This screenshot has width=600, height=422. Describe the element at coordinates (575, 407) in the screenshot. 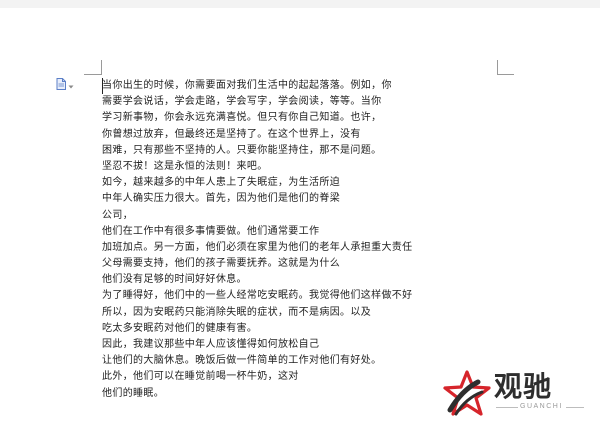

I see `watermark-rule-right` at that location.